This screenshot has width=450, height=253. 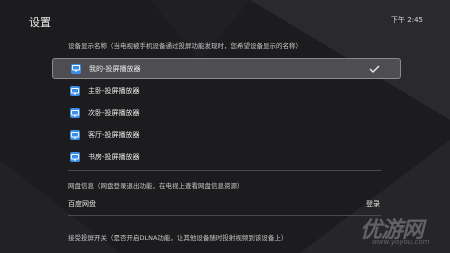 What do you see at coordinates (40, 22) in the screenshot?
I see `page-title: 设置` at bounding box center [40, 22].